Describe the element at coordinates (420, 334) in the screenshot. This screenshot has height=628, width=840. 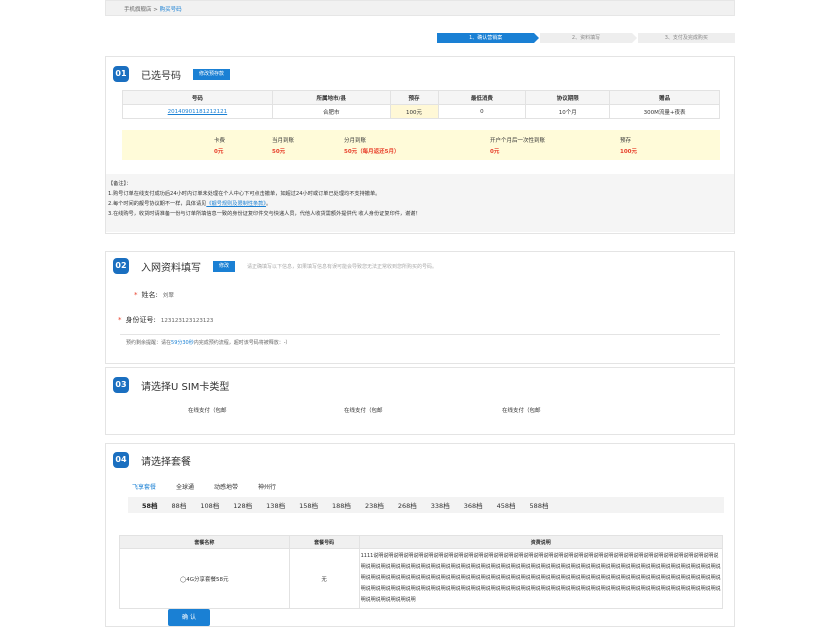
I see `divider` at that location.